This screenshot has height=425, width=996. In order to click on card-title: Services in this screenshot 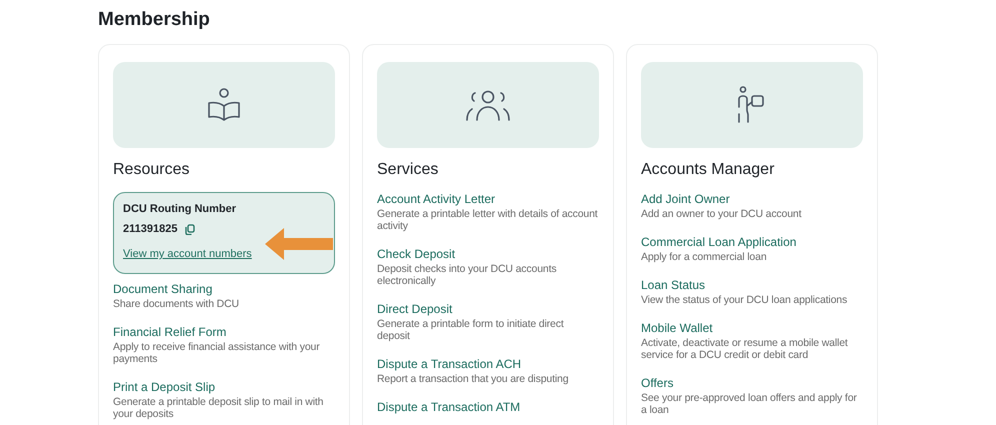, I will do `click(408, 170)`.